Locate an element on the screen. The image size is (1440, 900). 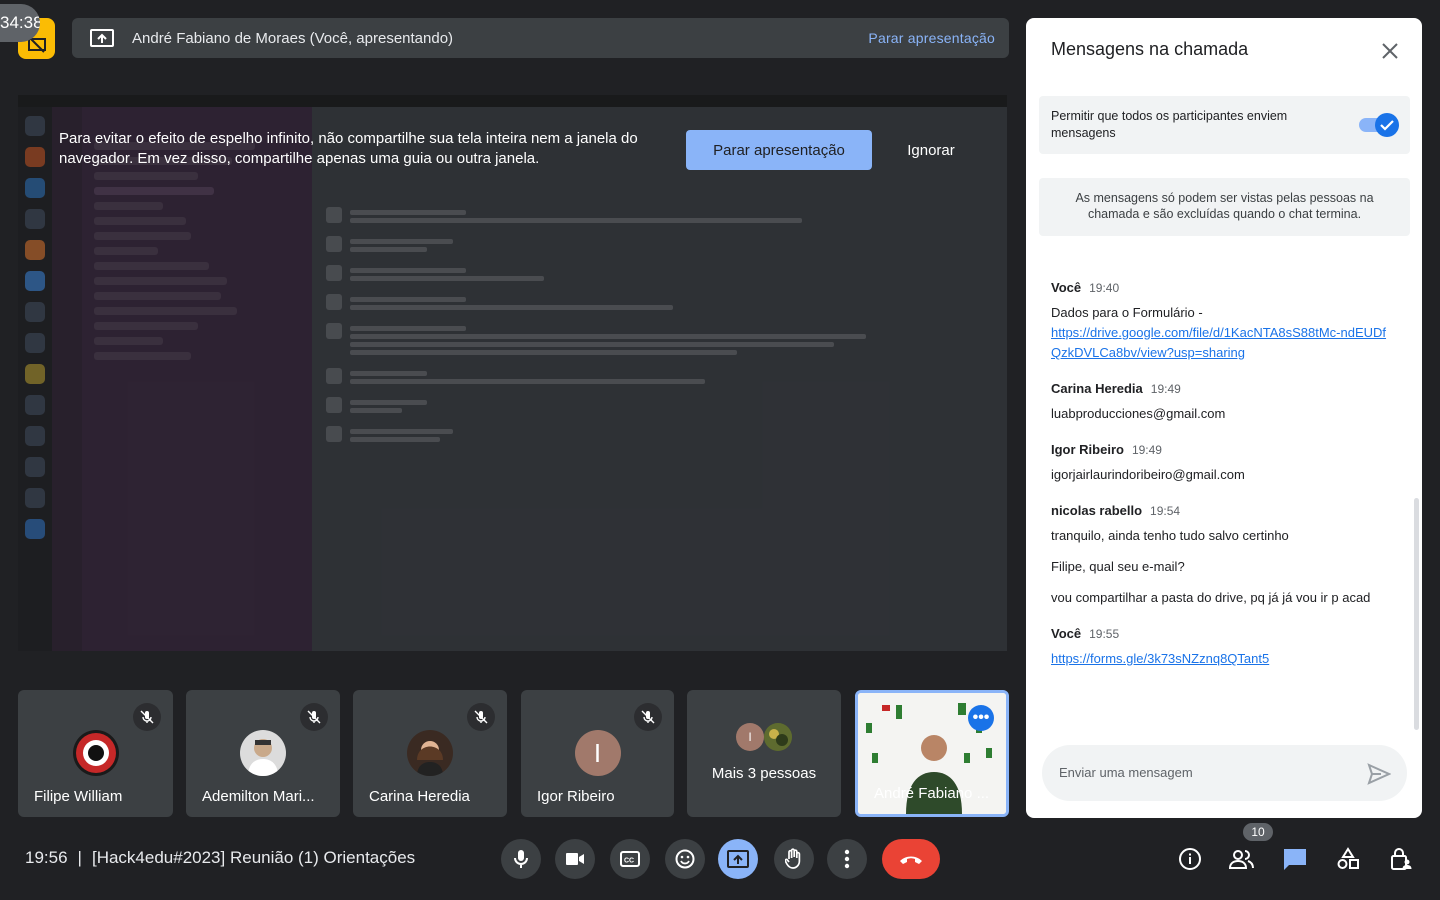
participant-name: Filipe William is located at coordinates (78, 796).